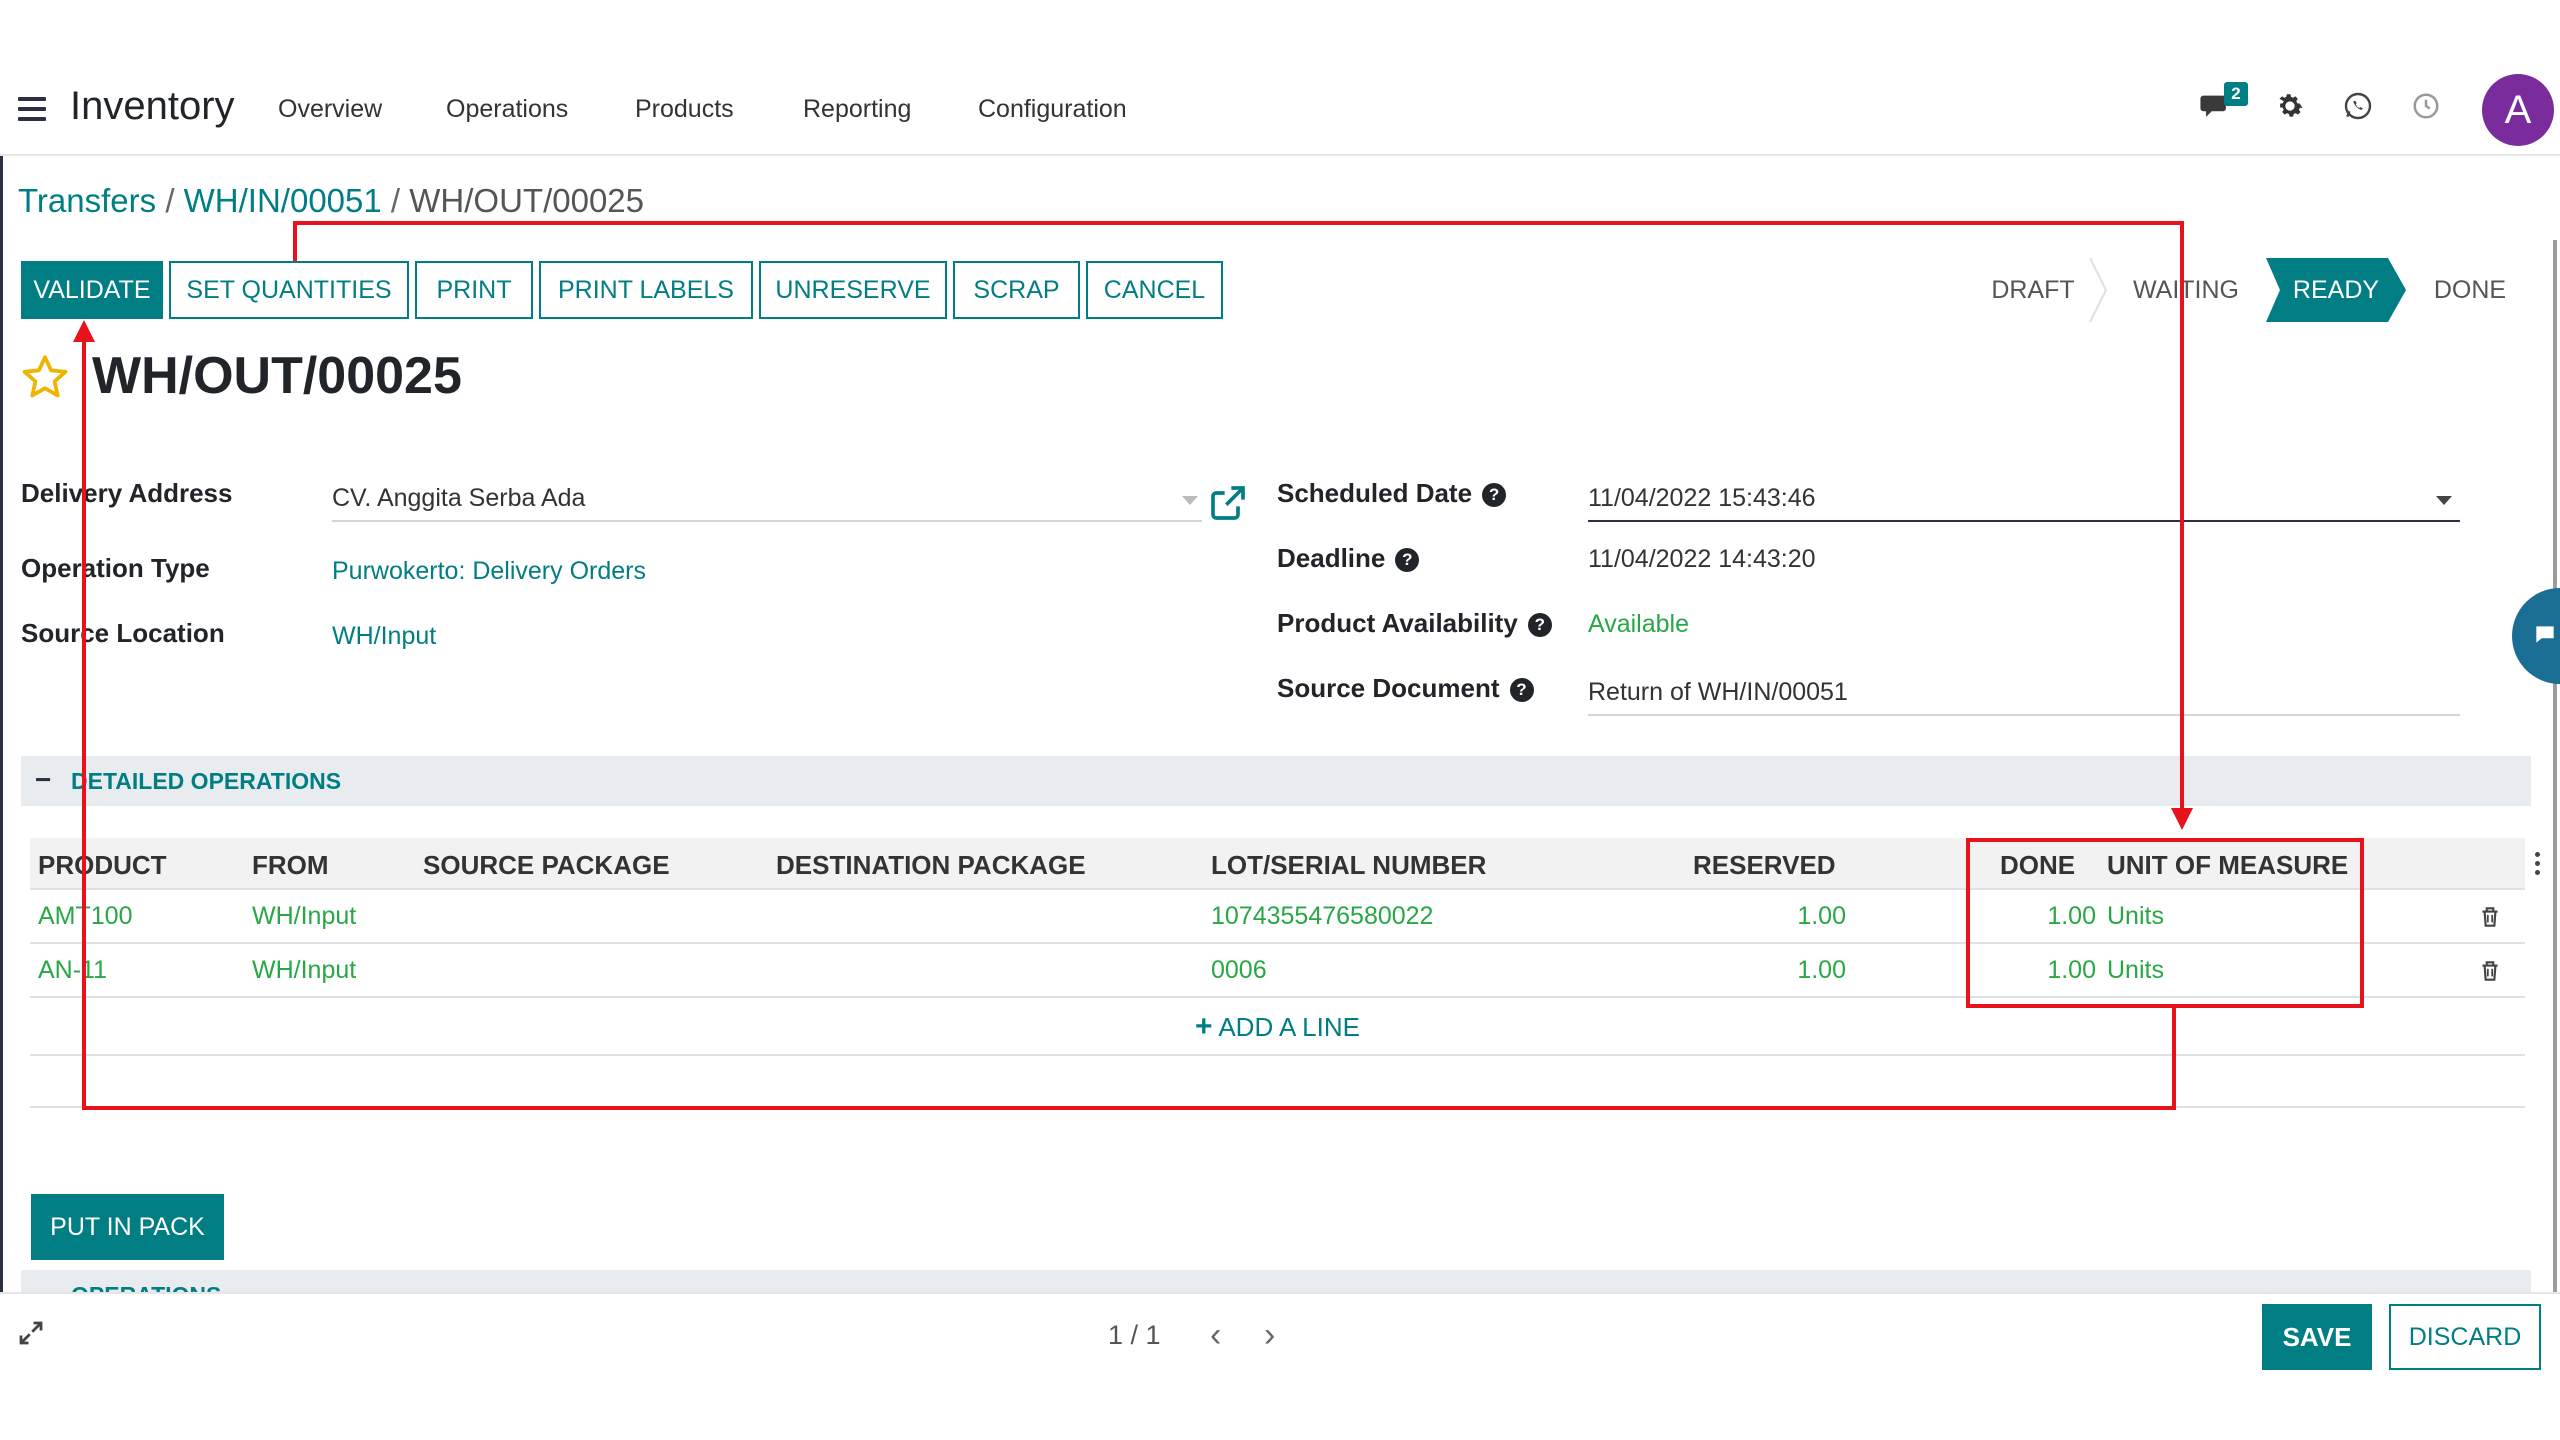 This screenshot has width=2560, height=1440. Describe the element at coordinates (1702, 559) in the screenshot. I see `deadline-value: 11/04/2022 14:43:20` at that location.